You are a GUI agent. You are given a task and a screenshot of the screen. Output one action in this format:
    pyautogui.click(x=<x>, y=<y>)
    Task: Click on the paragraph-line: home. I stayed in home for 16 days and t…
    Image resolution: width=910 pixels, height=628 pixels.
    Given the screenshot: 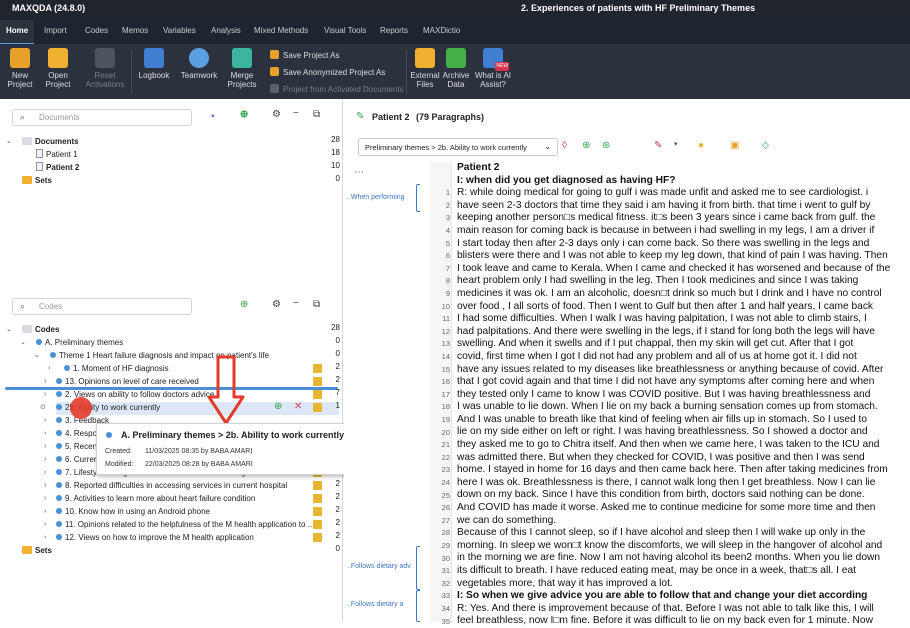 What is the action you would take?
    pyautogui.click(x=683, y=470)
    